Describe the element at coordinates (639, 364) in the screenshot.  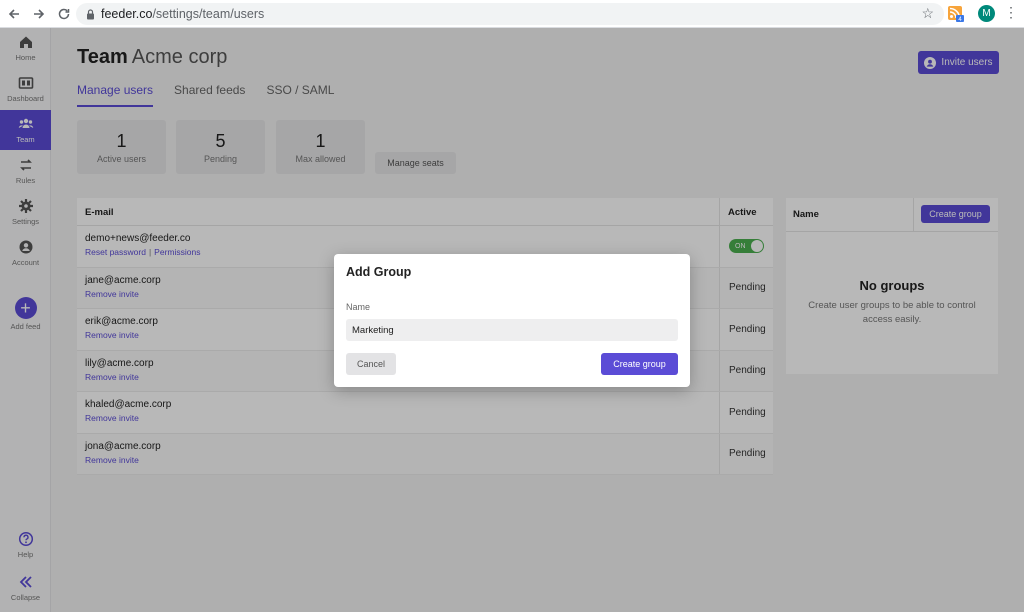
I see `create-group-submit-button: Create group` at that location.